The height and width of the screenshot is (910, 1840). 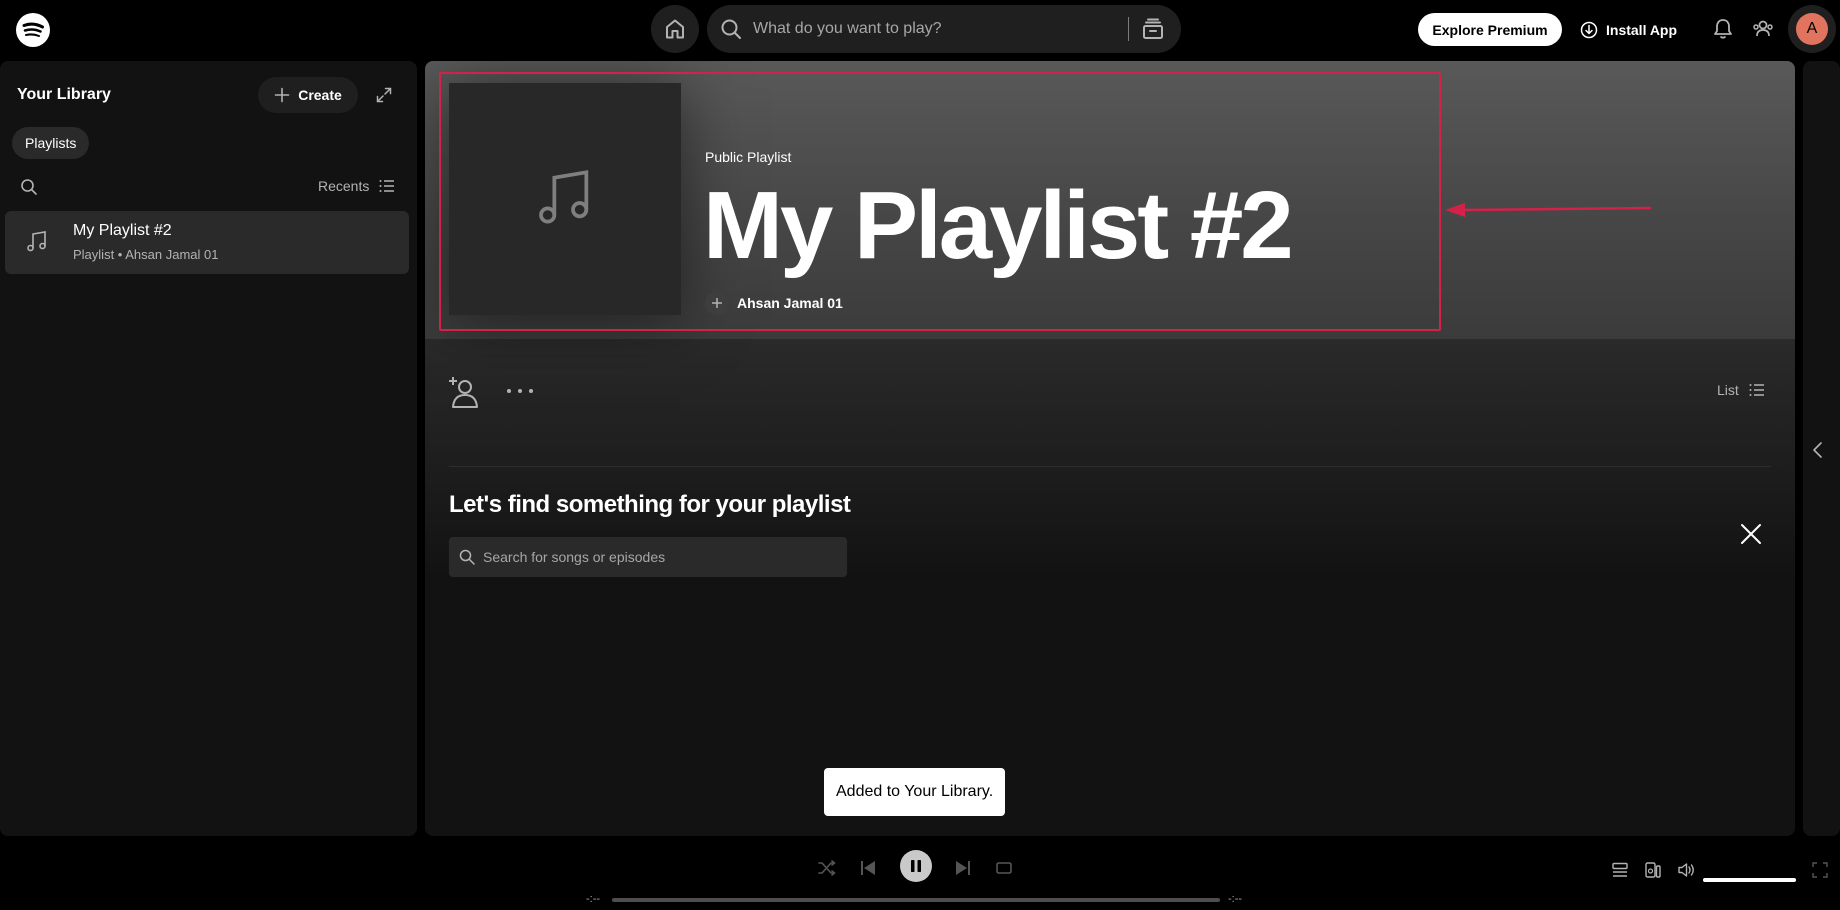 I want to click on search-divider, so click(x=1128, y=29).